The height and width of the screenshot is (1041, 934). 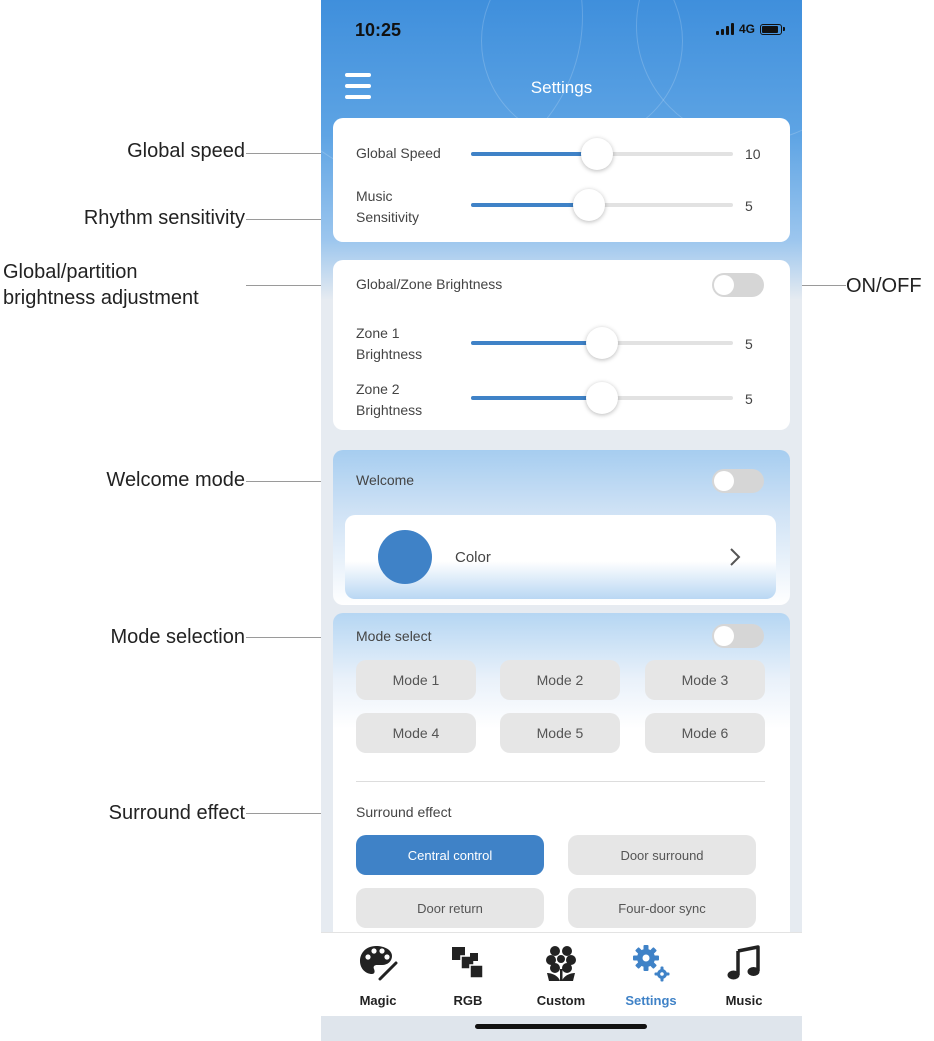 I want to click on mode-2-button: Mode 2, so click(x=560, y=680).